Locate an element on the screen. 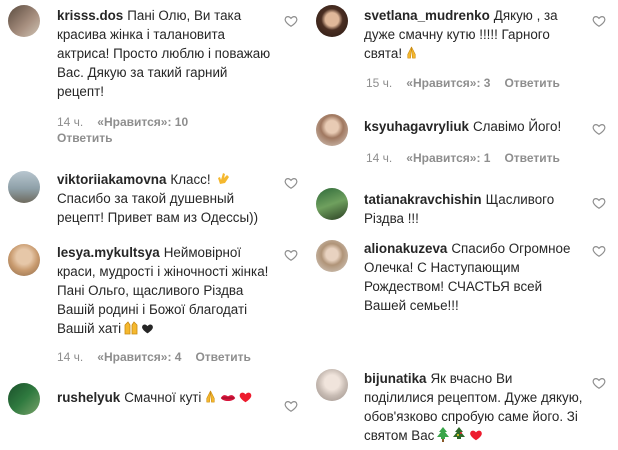 This screenshot has width=618, height=450. clap-hands-icon is located at coordinates (224, 178).